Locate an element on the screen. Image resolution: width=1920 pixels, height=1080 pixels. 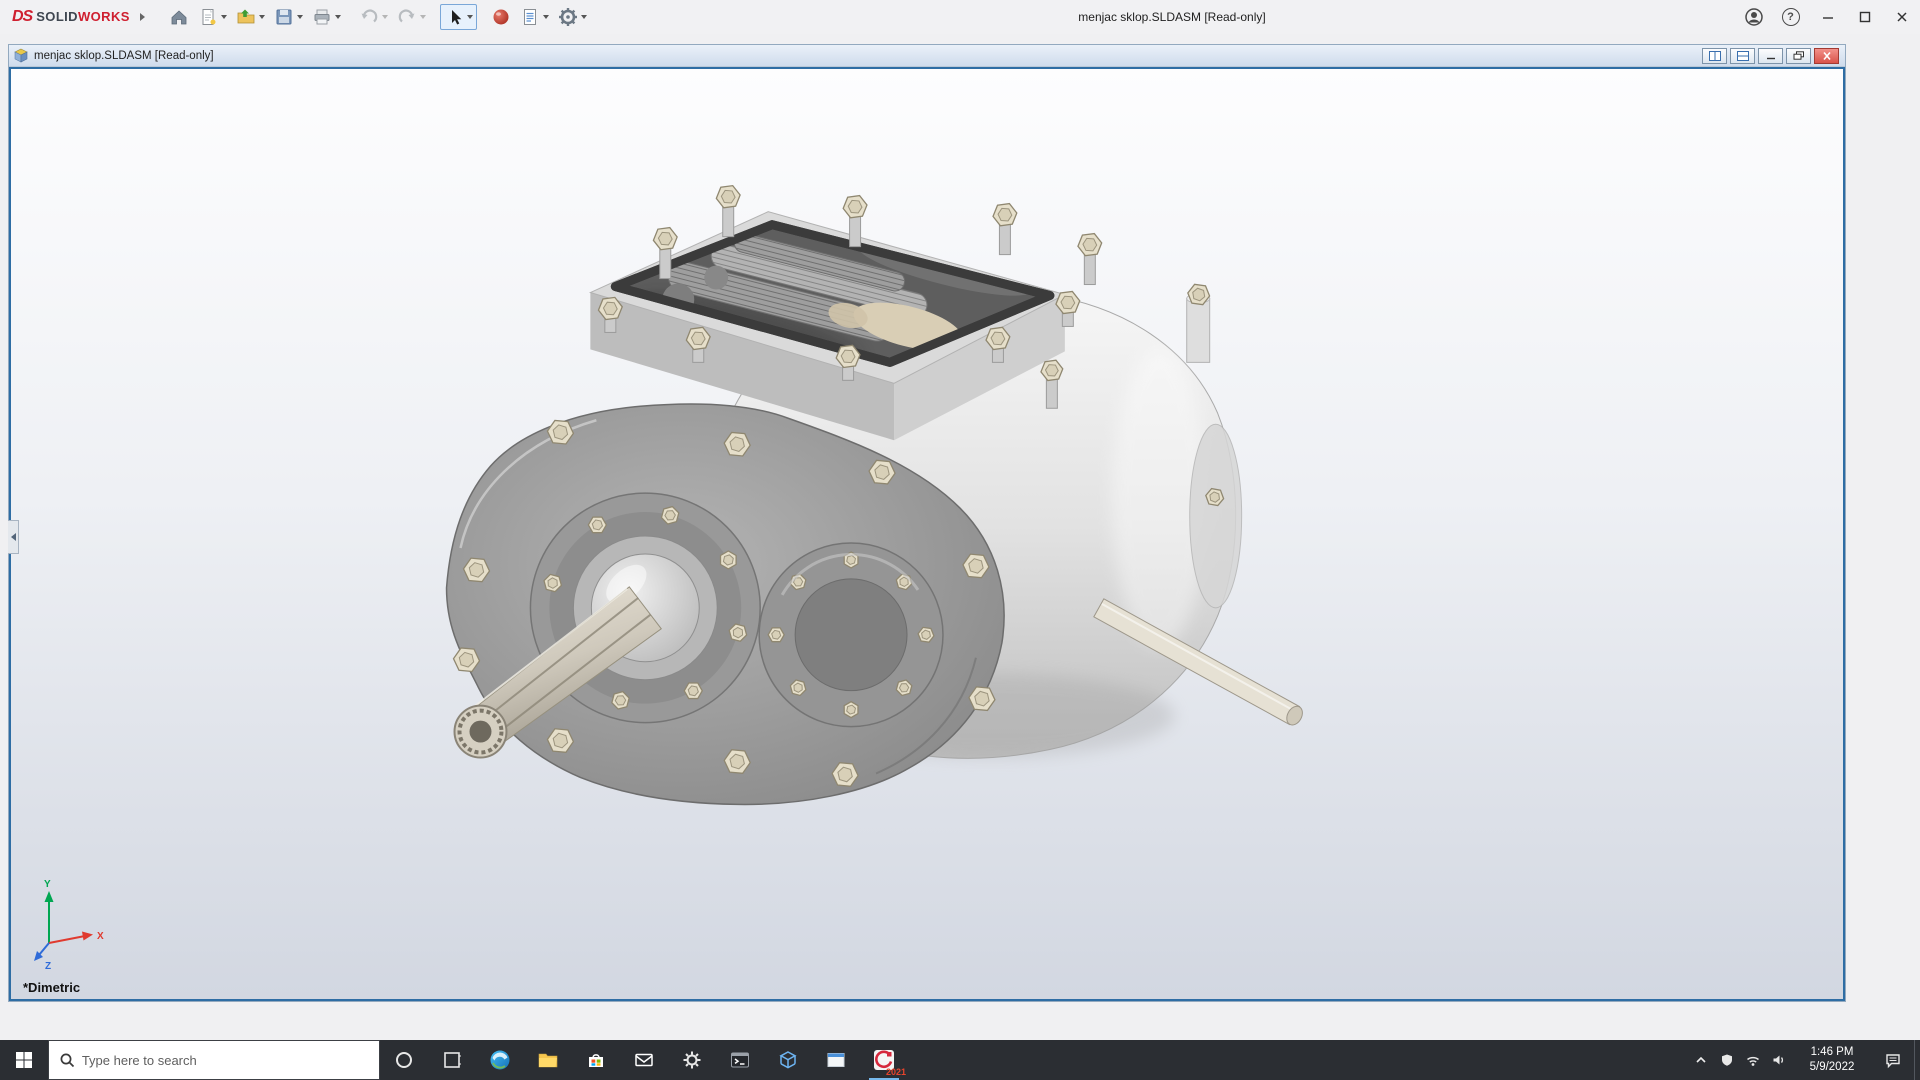
menu-expand-chevron-icon is located at coordinates (142, 17).